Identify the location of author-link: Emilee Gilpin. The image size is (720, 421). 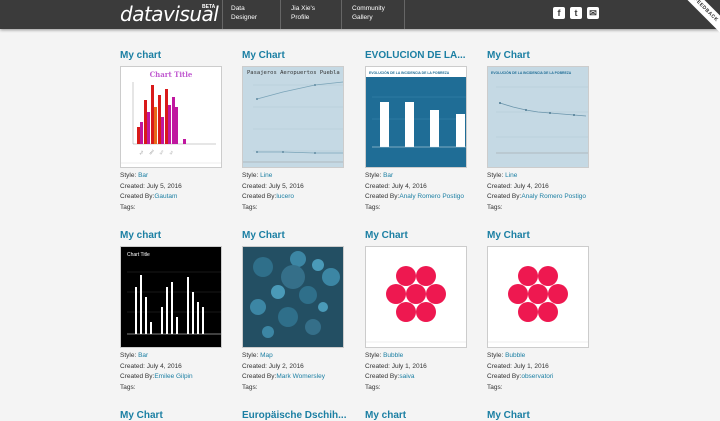
(173, 376).